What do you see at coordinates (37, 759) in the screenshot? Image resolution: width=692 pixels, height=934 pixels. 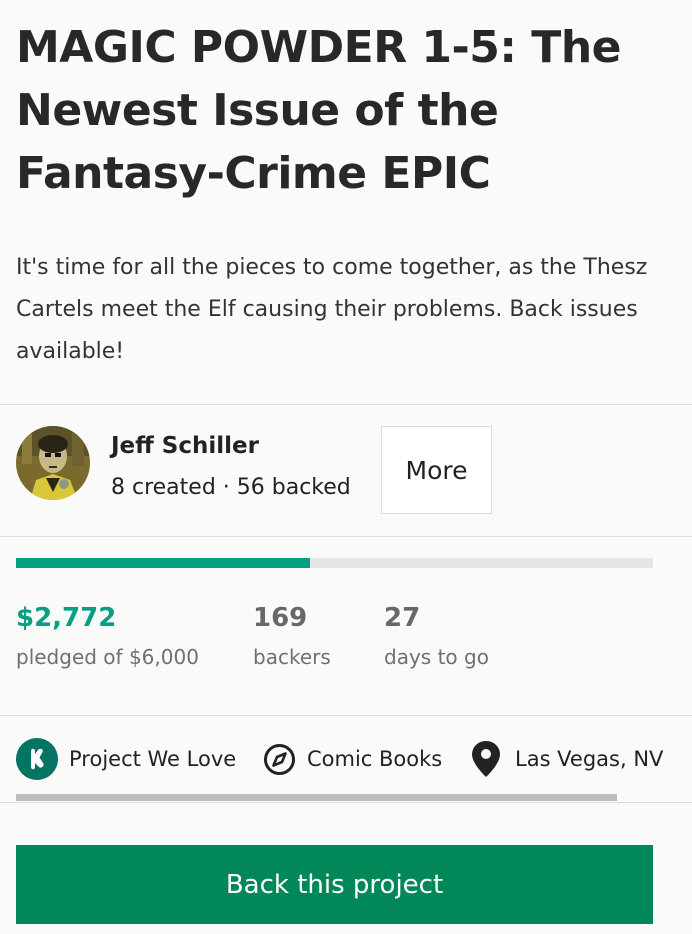 I see `kickstarter-badge-icon` at bounding box center [37, 759].